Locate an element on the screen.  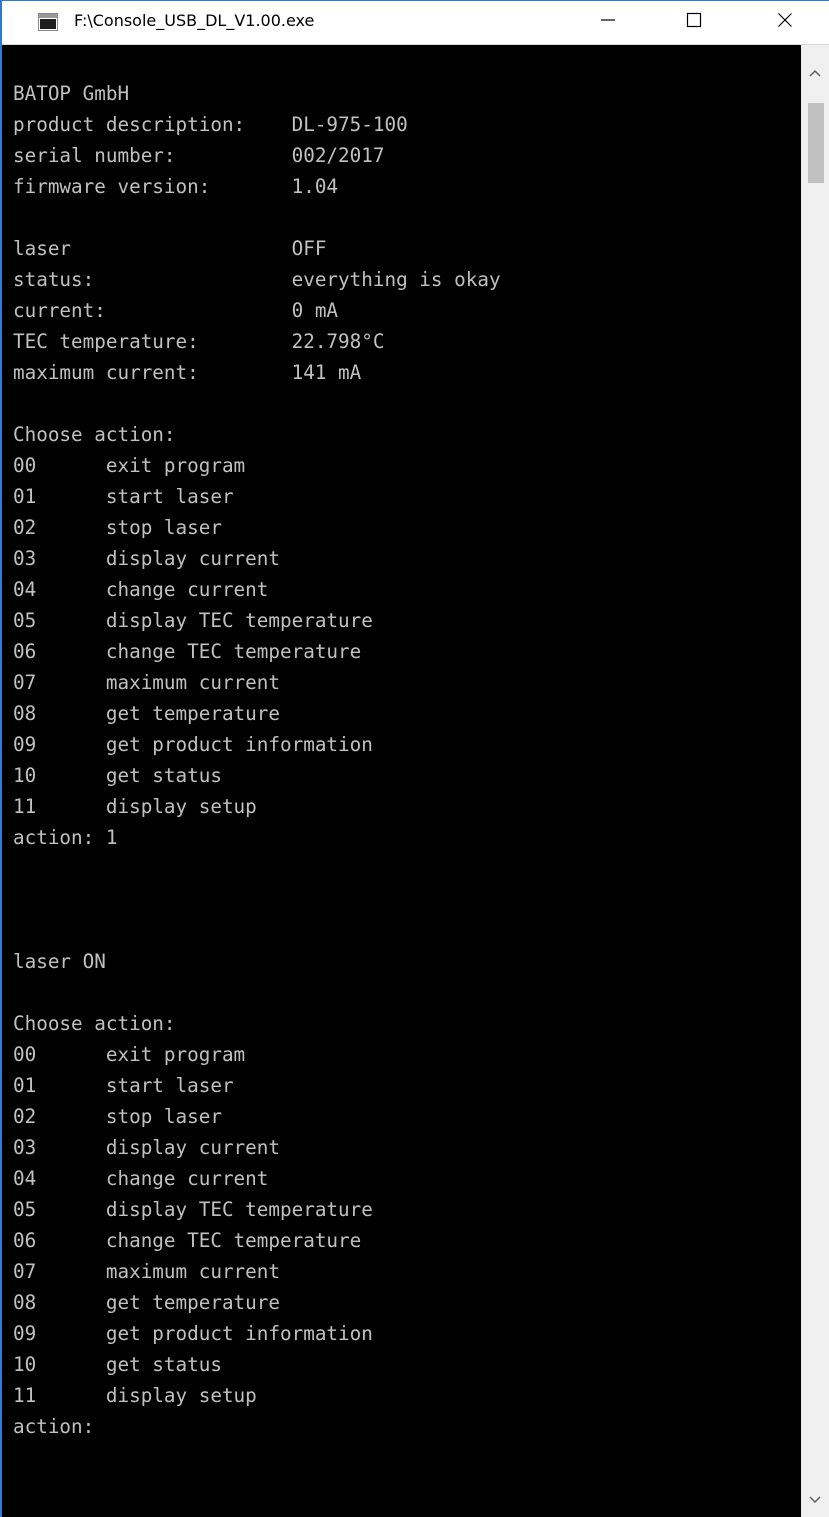
close-button is located at coordinates (785, 22).